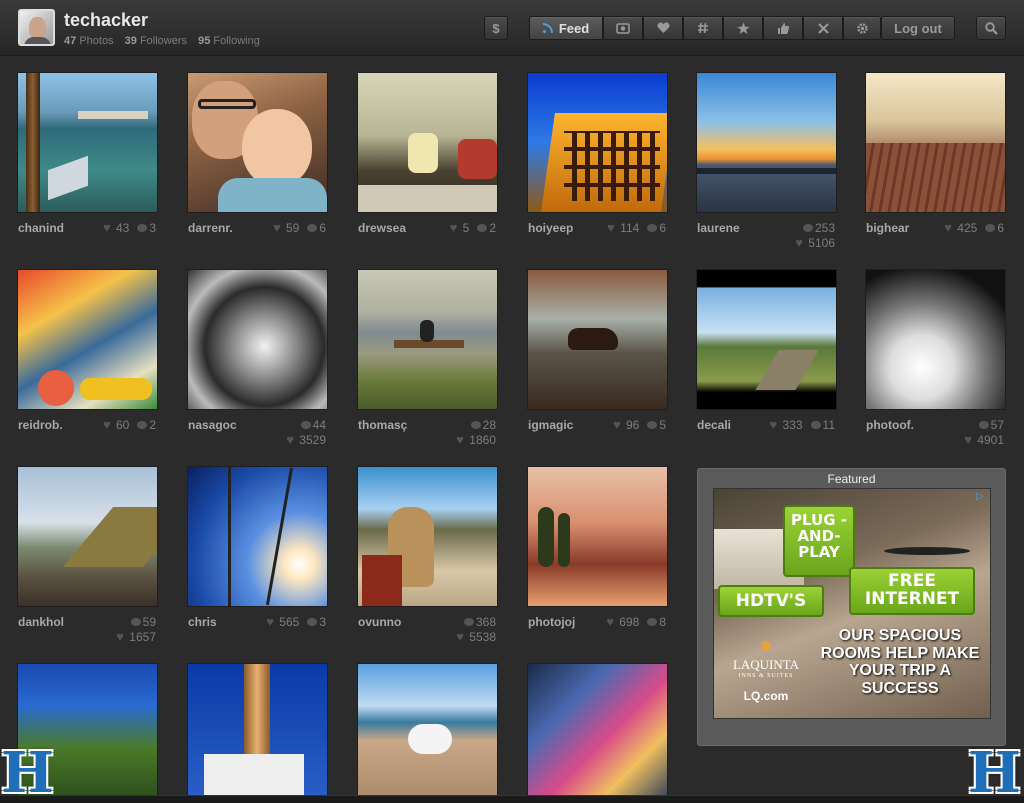 The width and height of the screenshot is (1024, 803). Describe the element at coordinates (994, 773) in the screenshot. I see `watermark-logo-right: H` at that location.